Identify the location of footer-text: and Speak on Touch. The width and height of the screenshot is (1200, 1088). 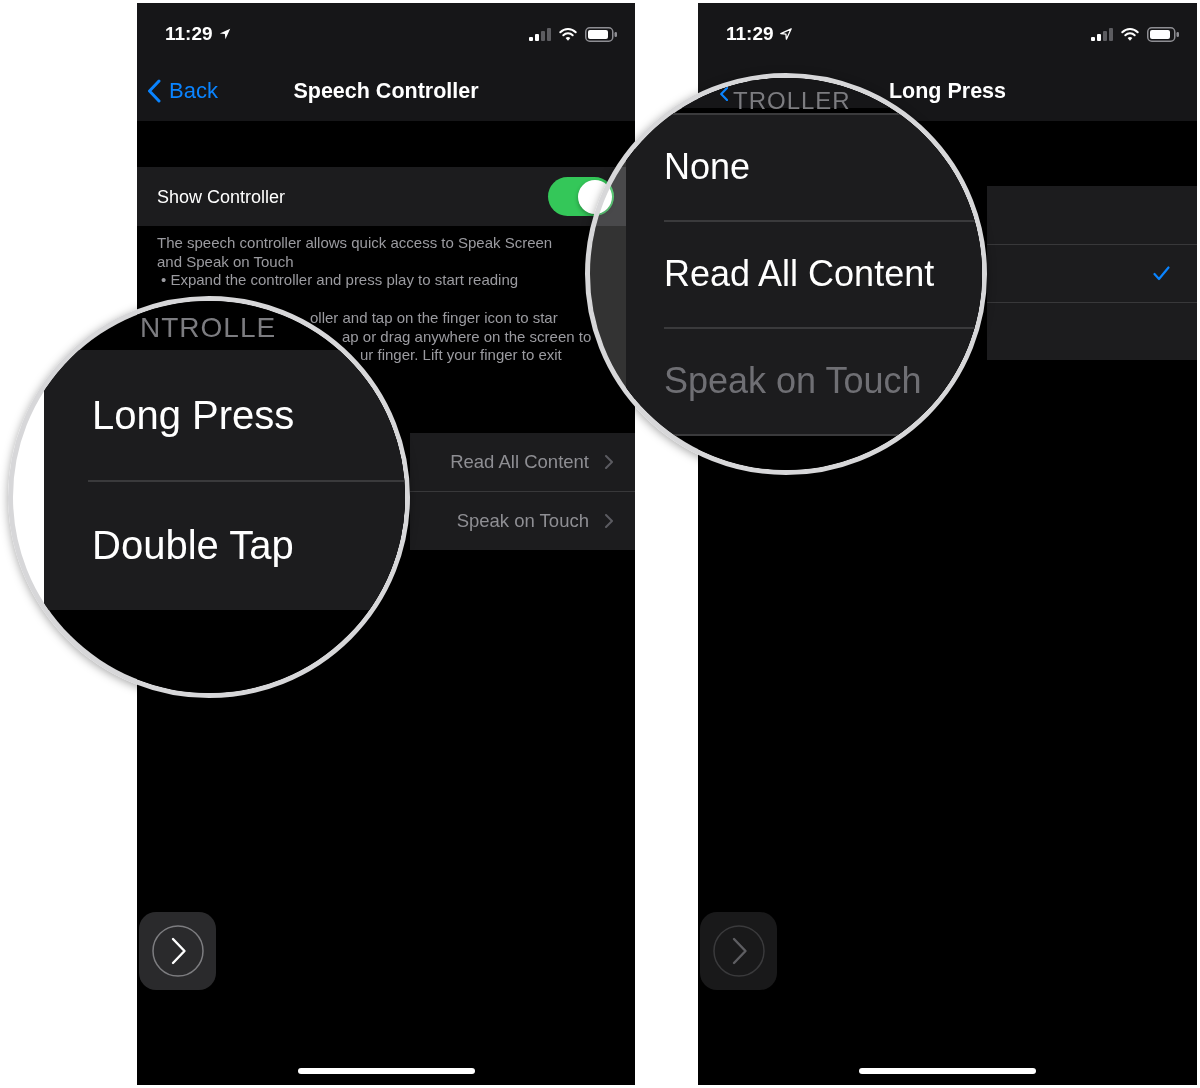
(225, 262).